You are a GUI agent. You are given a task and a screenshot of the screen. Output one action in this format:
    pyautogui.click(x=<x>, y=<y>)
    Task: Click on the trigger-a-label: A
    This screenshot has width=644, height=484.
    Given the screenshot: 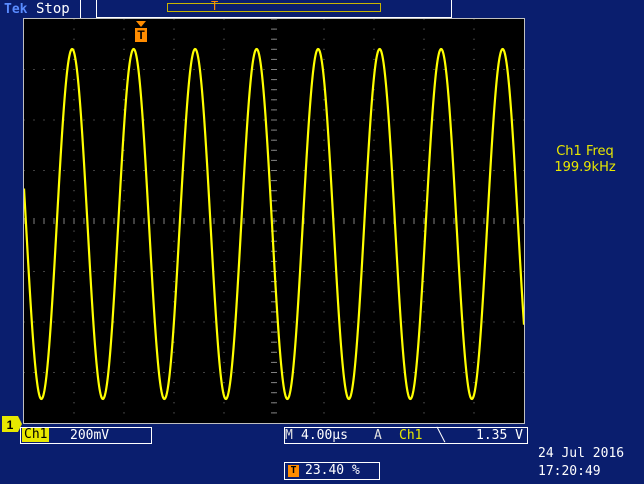 What is the action you would take?
    pyautogui.click(x=378, y=435)
    